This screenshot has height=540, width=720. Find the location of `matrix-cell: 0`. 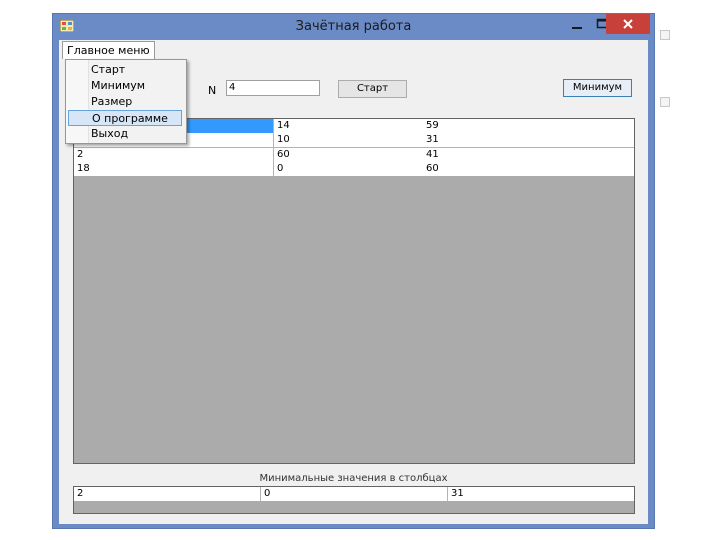

matrix-cell: 0 is located at coordinates (348, 169).